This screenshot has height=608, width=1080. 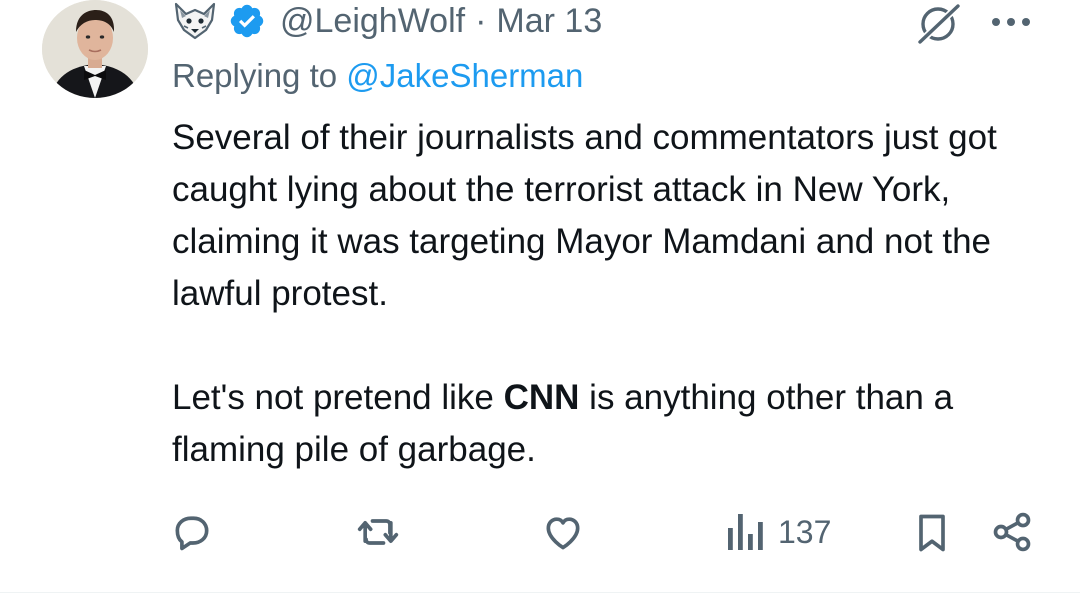 I want to click on author-handle: @LeighWolf, so click(x=372, y=21).